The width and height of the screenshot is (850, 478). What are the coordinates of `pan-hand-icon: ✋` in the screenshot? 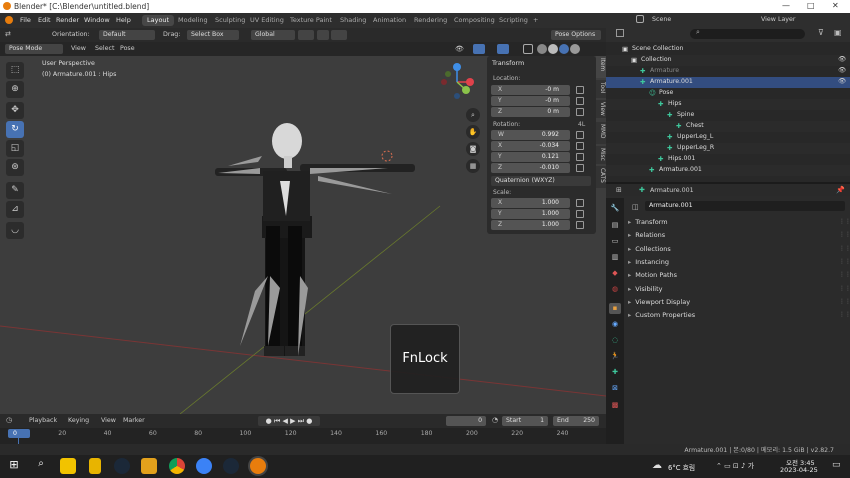 It's located at (473, 132).